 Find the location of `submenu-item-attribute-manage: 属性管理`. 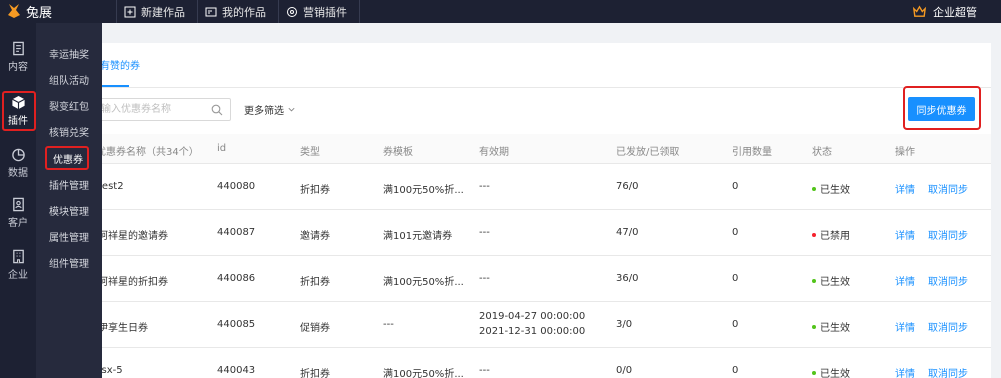

submenu-item-attribute-manage: 属性管理 is located at coordinates (69, 236).